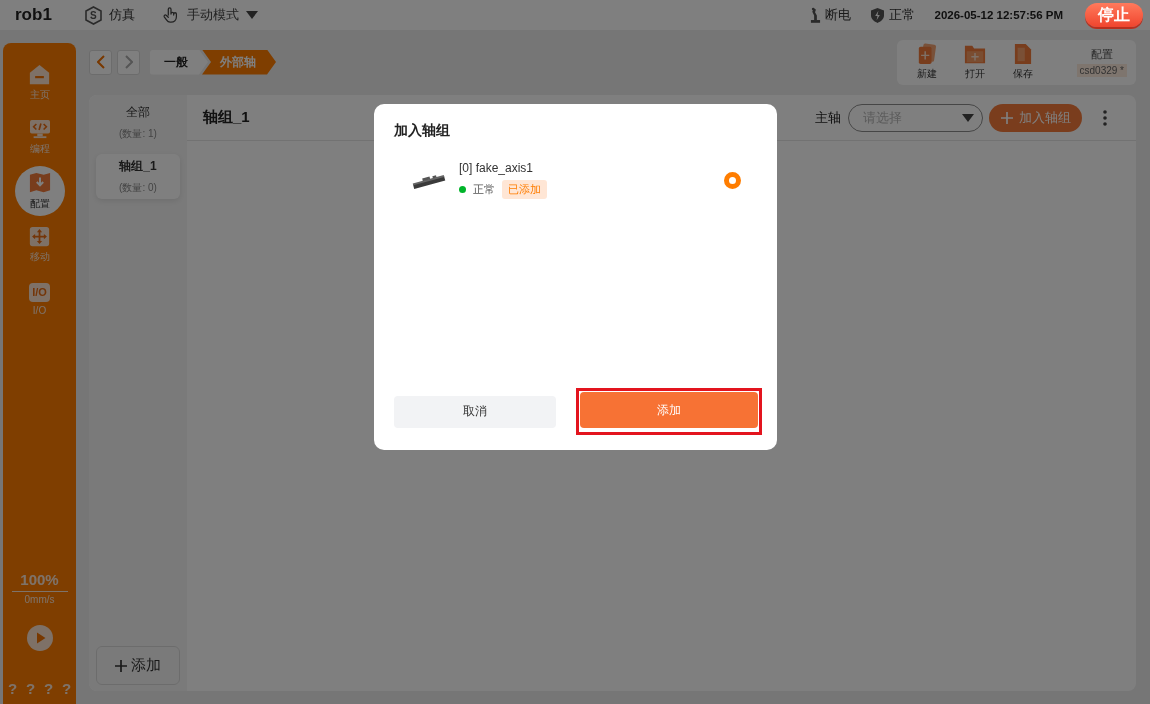  I want to click on move-arrows-icon, so click(39, 236).